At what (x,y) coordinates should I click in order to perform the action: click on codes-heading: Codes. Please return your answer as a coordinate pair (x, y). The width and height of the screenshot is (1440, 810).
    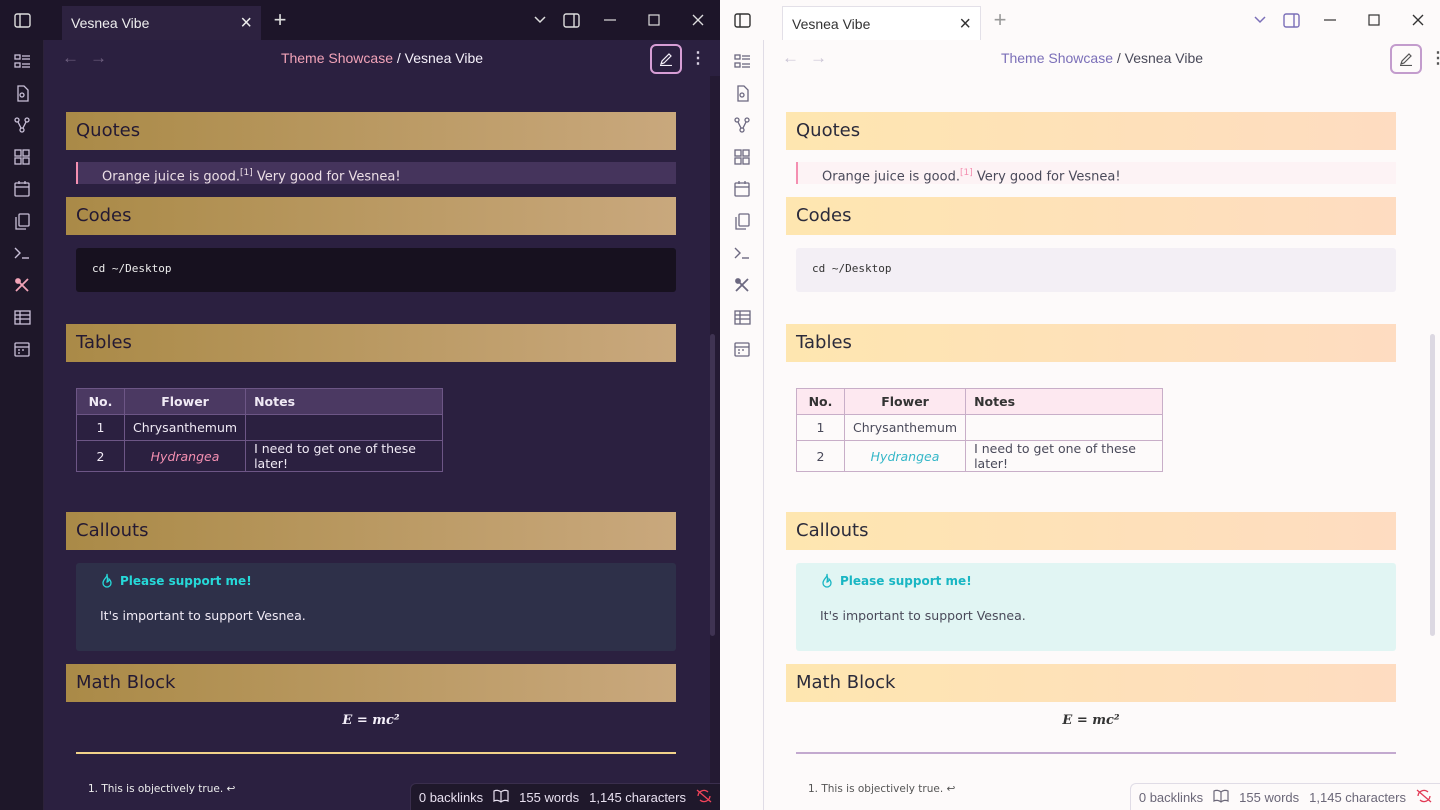
    Looking at the image, I should click on (371, 216).